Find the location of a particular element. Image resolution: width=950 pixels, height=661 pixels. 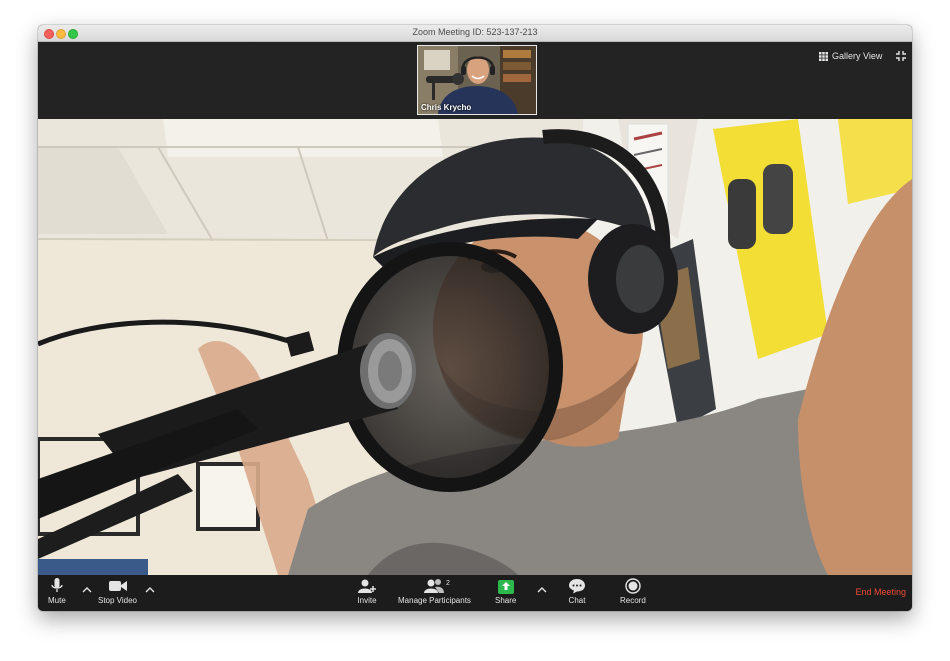

exit-fullscreen-icon is located at coordinates (901, 56).